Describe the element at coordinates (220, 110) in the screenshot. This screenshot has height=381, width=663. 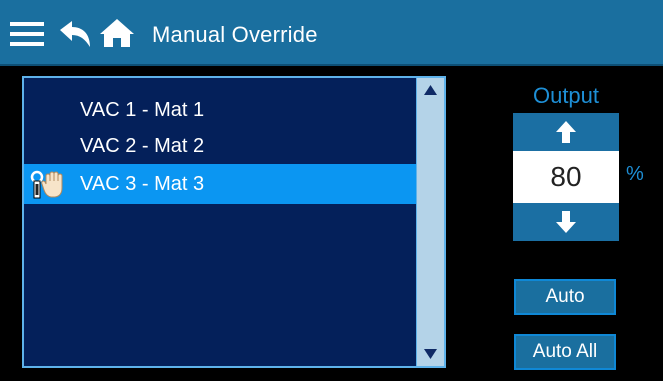
I see `list-item: VAC 1 - Mat 1` at that location.